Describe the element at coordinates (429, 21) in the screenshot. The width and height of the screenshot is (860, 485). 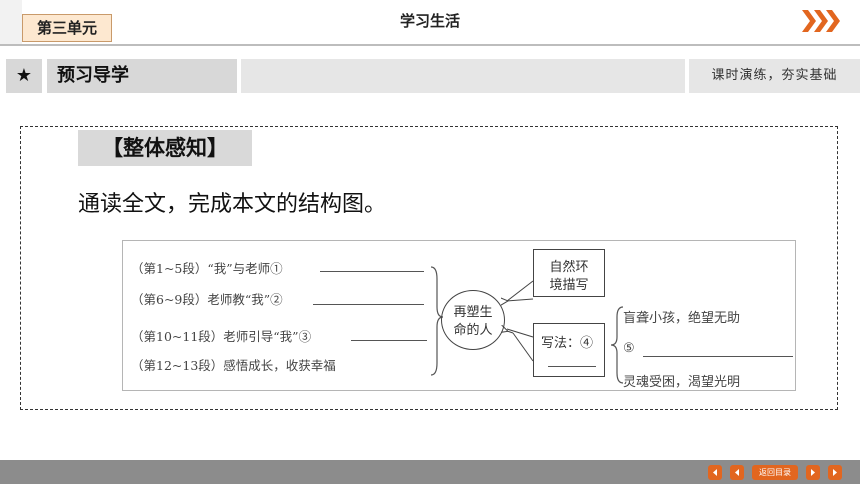
I see `page-title: 学习生活` at that location.